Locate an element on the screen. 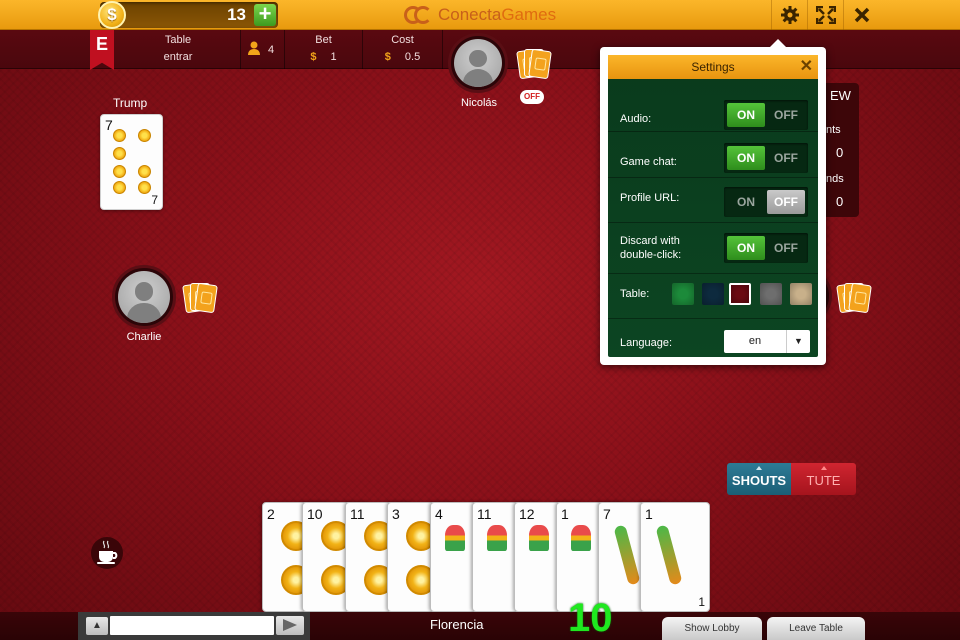  player-name-left: Charlie is located at coordinates (144, 337).